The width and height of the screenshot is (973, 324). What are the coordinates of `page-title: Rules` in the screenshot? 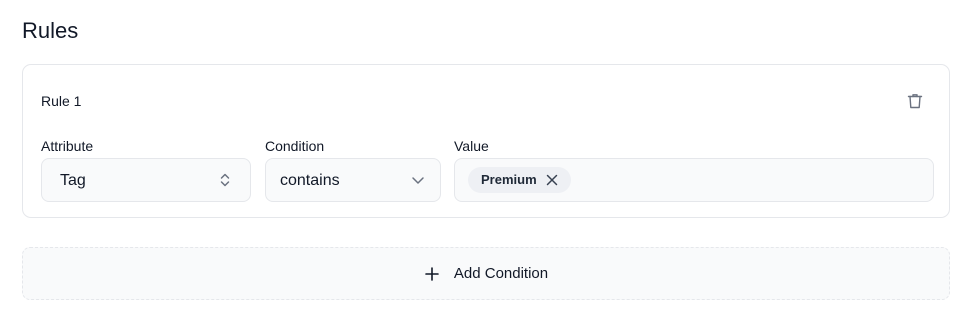 It's located at (50, 30).